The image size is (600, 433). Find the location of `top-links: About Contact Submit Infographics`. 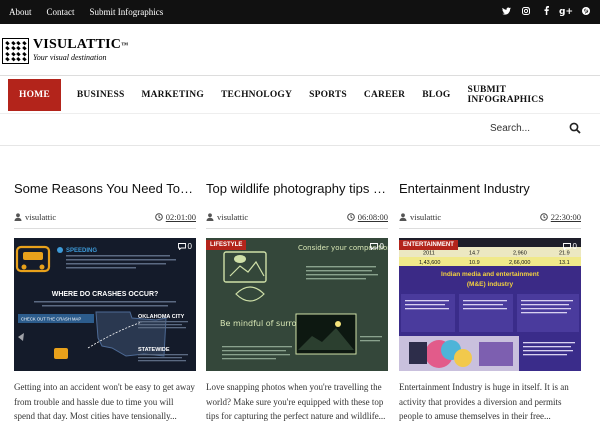

top-links: About Contact Submit Infographics is located at coordinates (93, 12).